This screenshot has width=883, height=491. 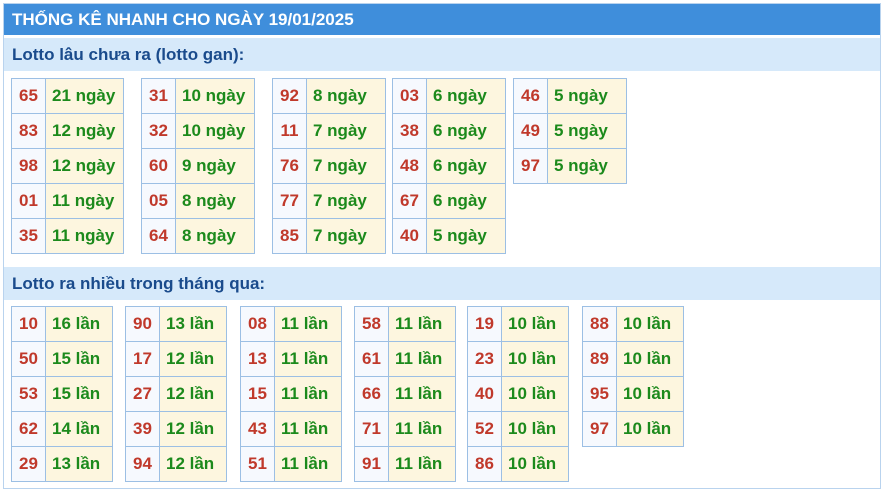 What do you see at coordinates (289, 131) in the screenshot?
I see `lotto-number: 11` at bounding box center [289, 131].